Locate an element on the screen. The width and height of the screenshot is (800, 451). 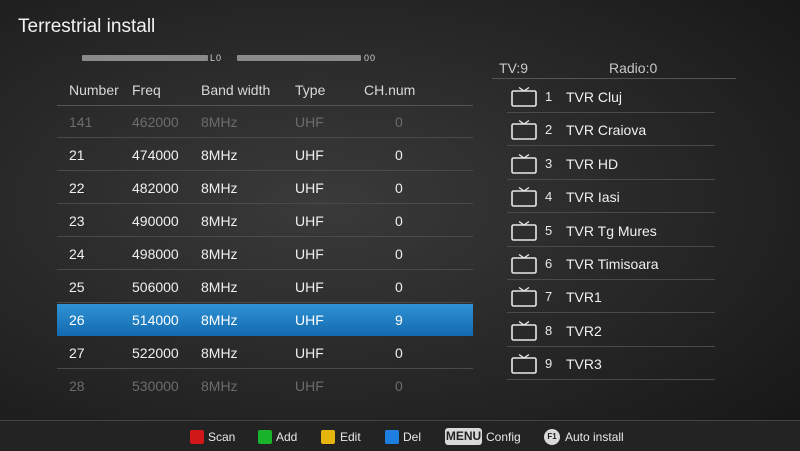
channel-list-item: 6 TVR Timisoara is located at coordinates (611, 263).